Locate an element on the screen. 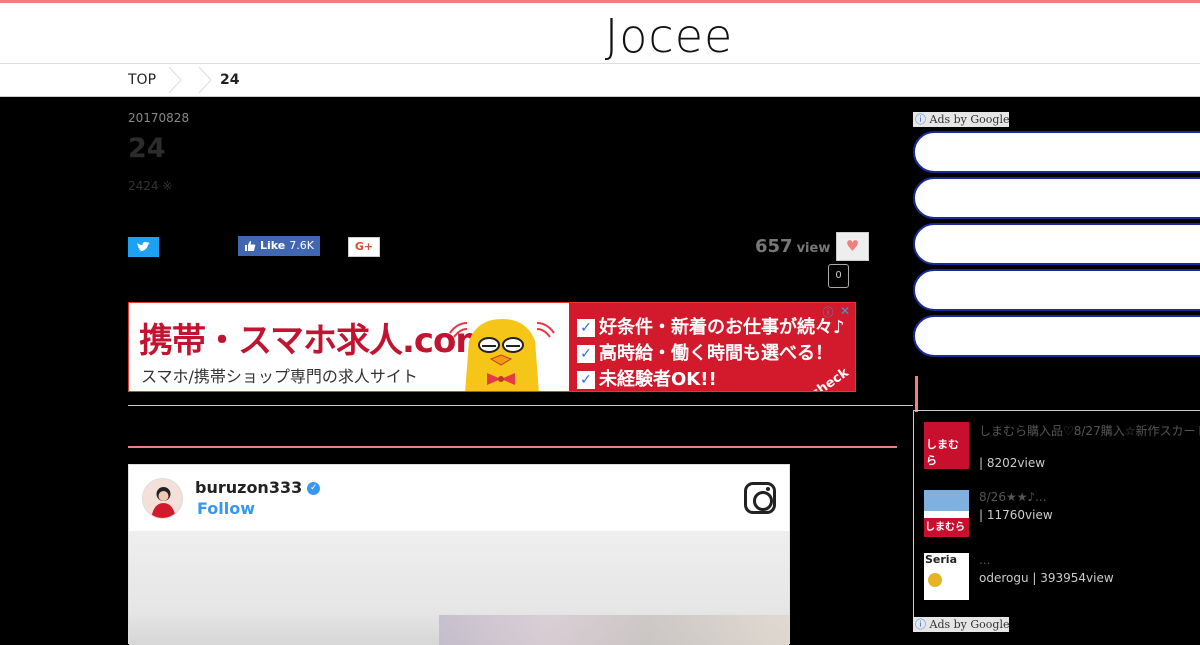  page-title: 24 is located at coordinates (147, 148).